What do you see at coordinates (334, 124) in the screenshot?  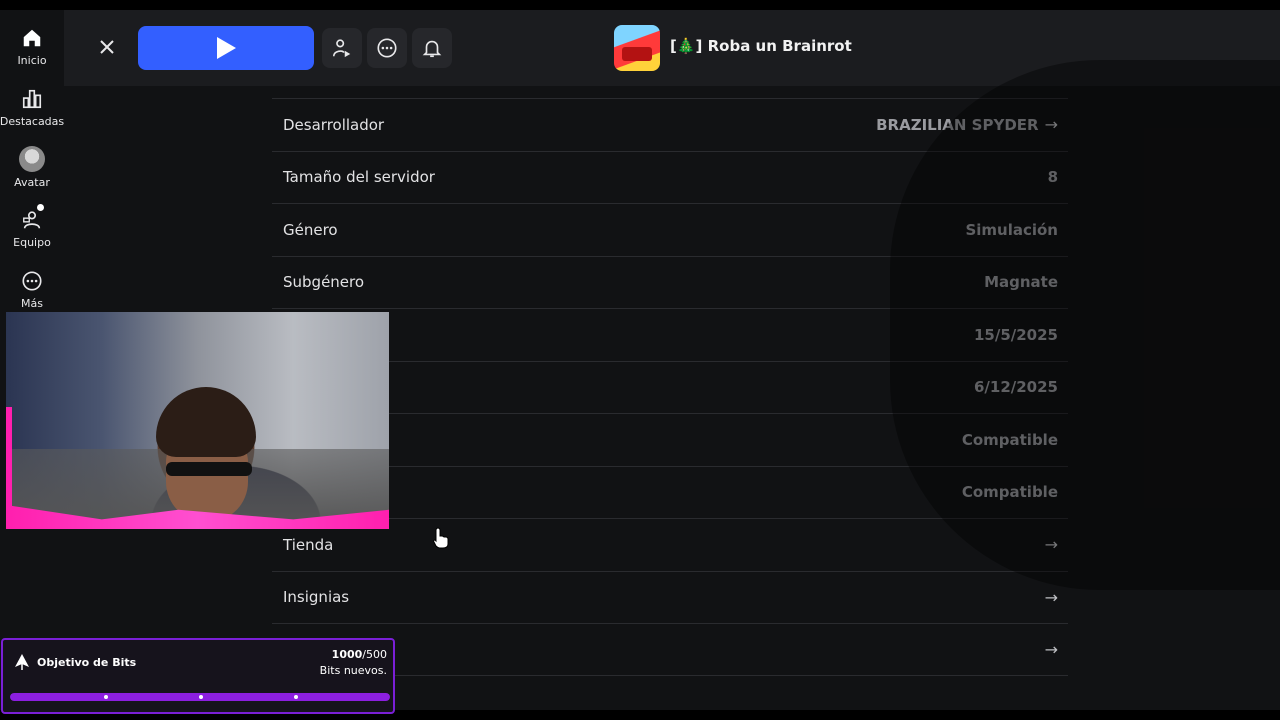 I see `info-row-label: Desarrollador` at bounding box center [334, 124].